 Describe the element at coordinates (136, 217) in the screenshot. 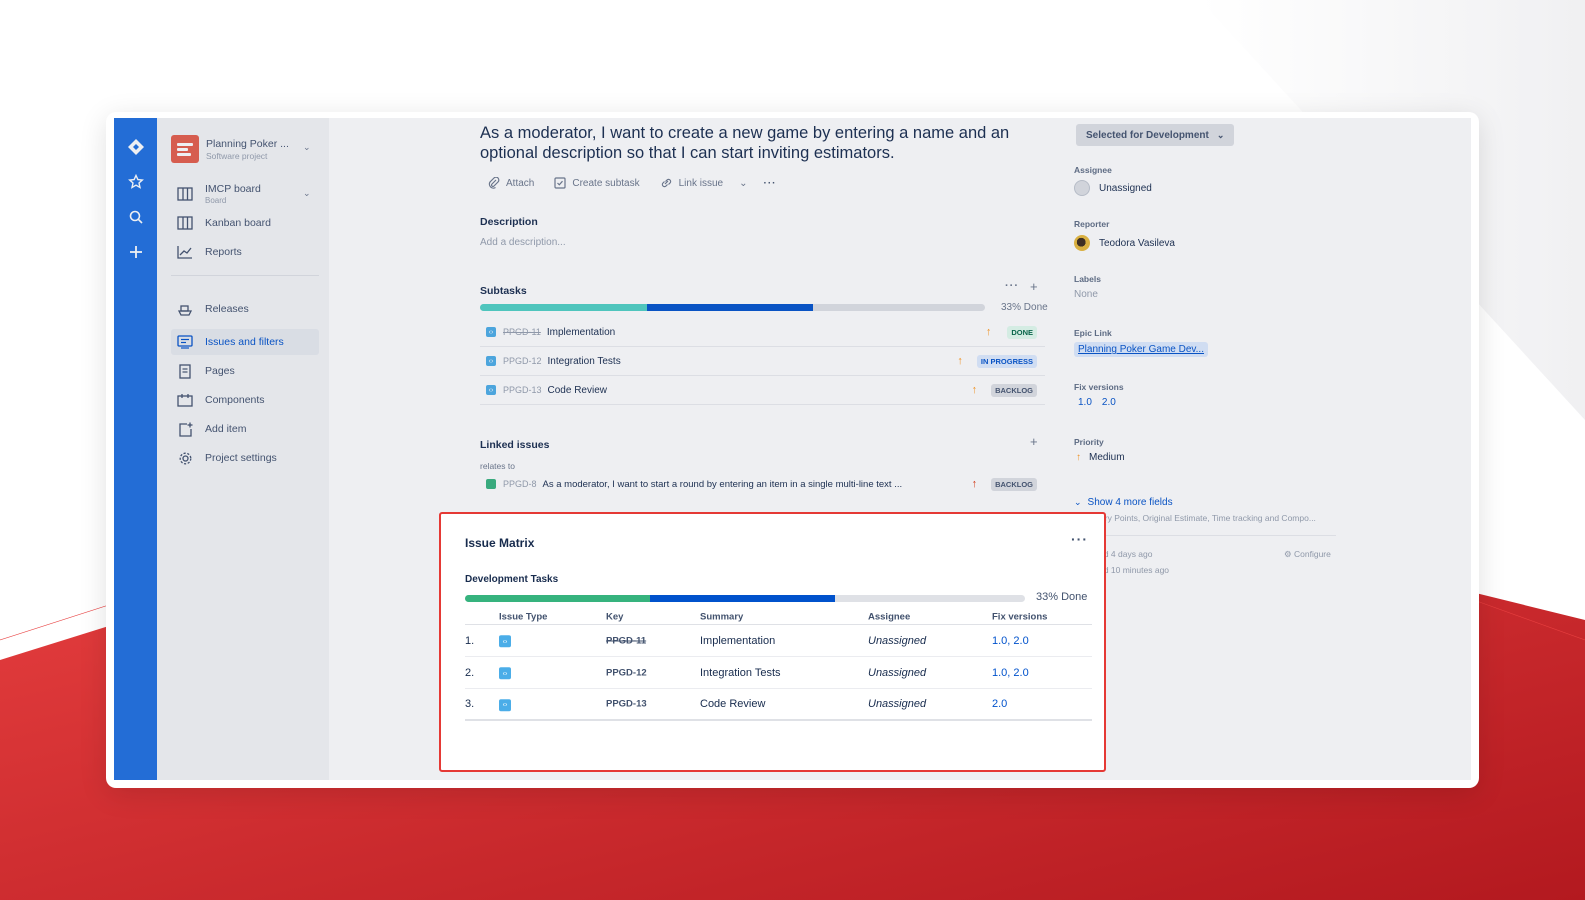

I see `search-icon` at that location.